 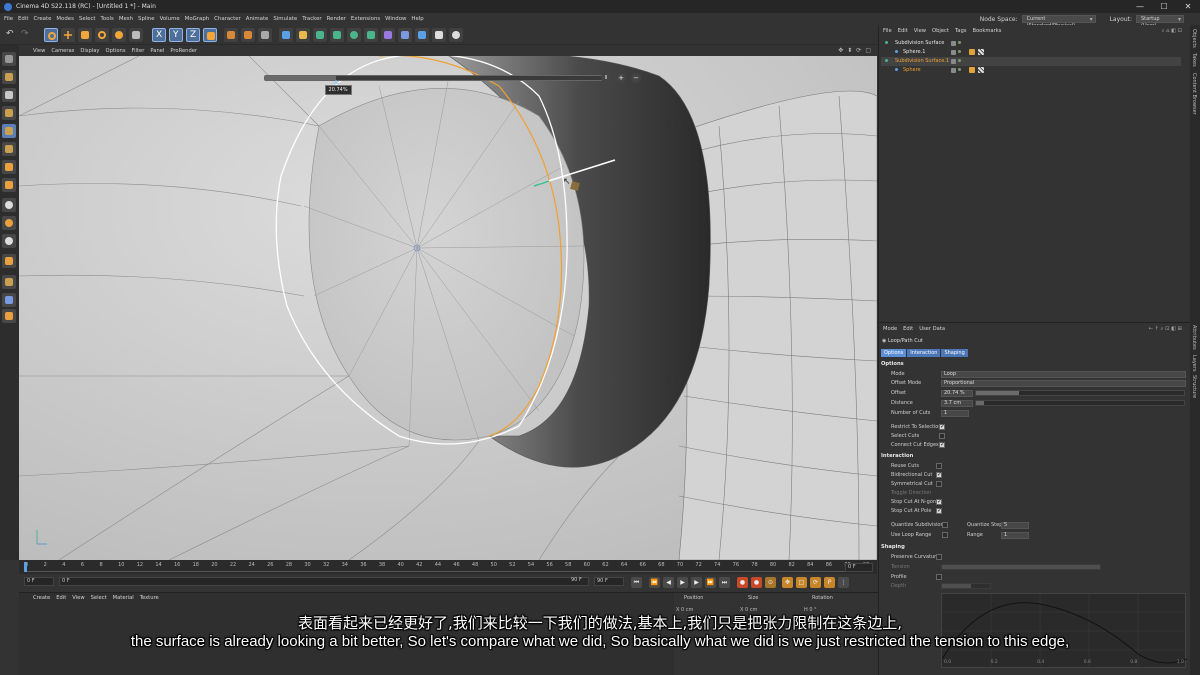 What do you see at coordinates (287, 19) in the screenshot?
I see `menu-simulate: Simulate` at bounding box center [287, 19].